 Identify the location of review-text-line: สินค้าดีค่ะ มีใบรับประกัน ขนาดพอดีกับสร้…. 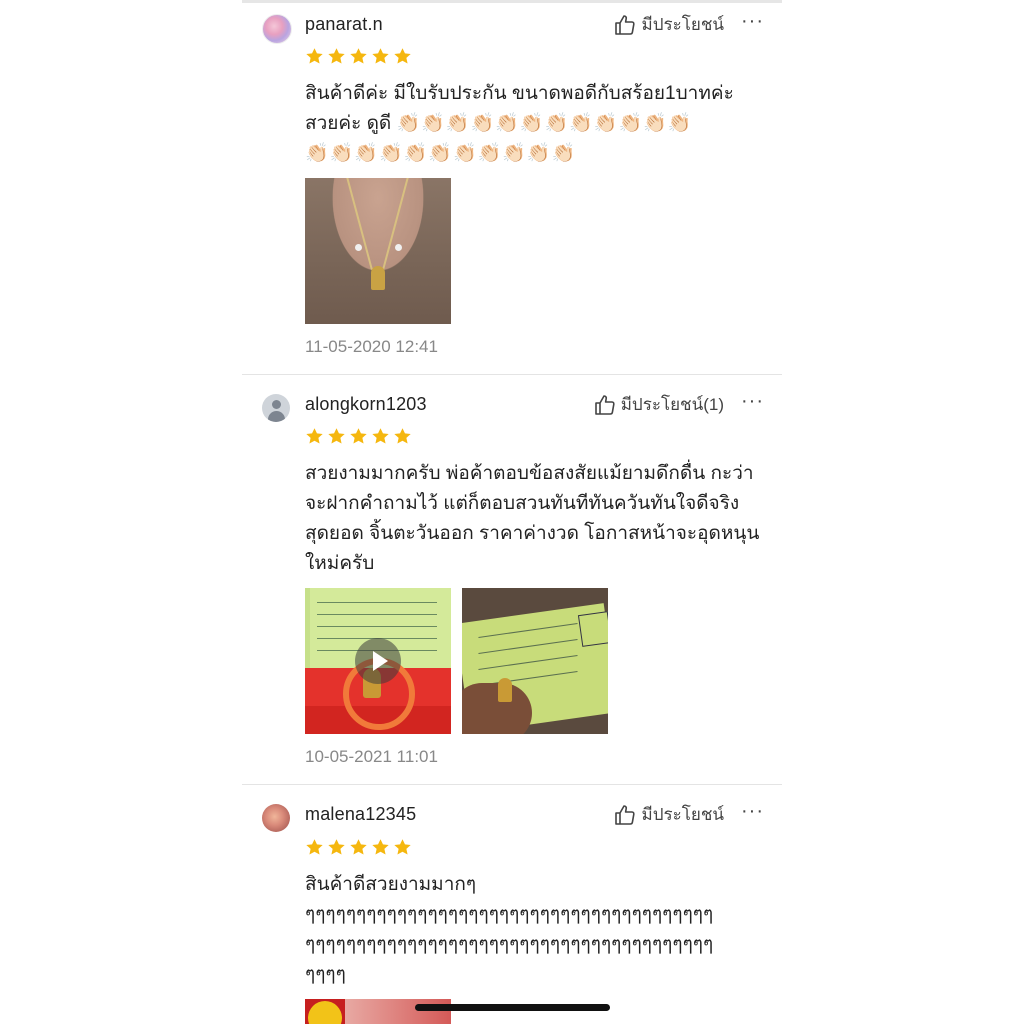
(519, 93).